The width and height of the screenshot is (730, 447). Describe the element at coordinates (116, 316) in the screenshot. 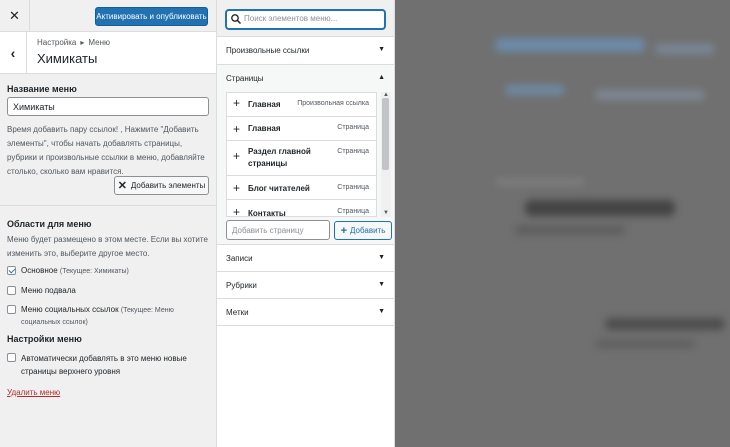

I see `location-social-text: Меню социальных ссылок (Текущее` at that location.